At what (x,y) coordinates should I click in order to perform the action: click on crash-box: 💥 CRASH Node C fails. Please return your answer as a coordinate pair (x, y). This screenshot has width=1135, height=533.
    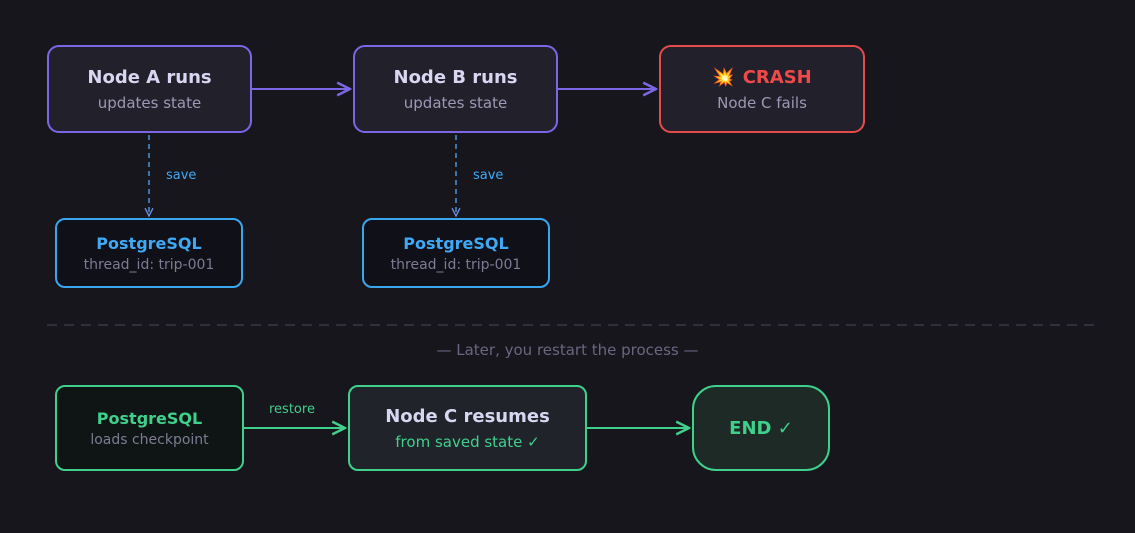
    Looking at the image, I should click on (762, 89).